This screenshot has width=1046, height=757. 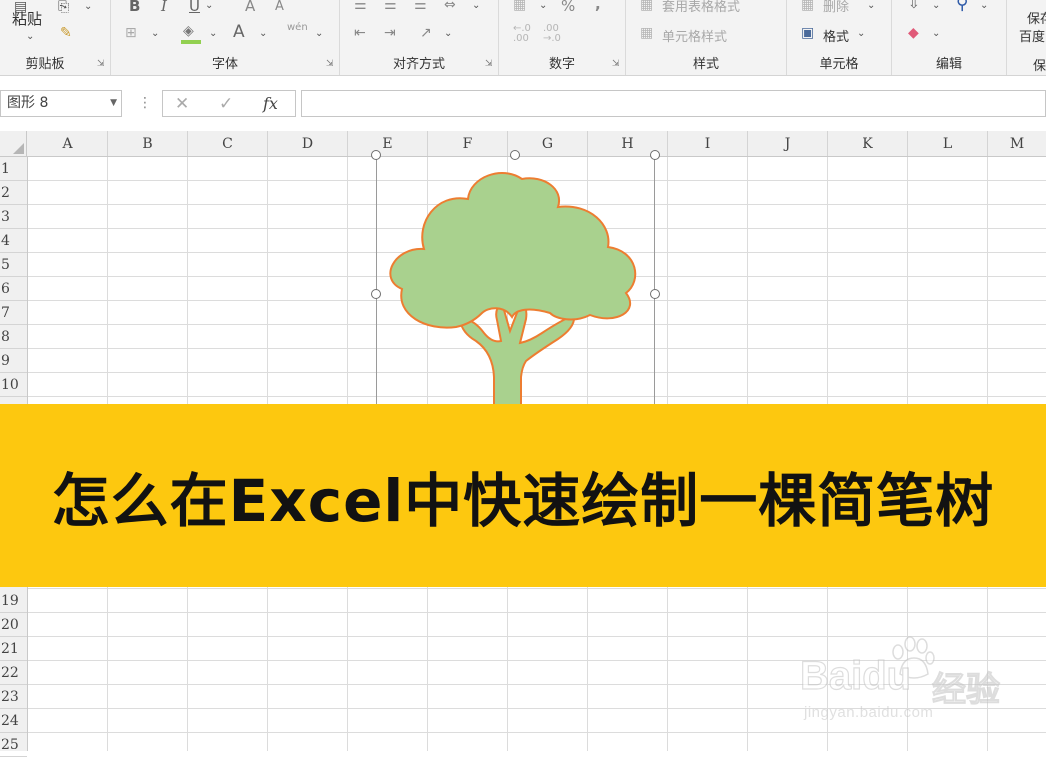 I want to click on row-header: 9, so click(x=13, y=361).